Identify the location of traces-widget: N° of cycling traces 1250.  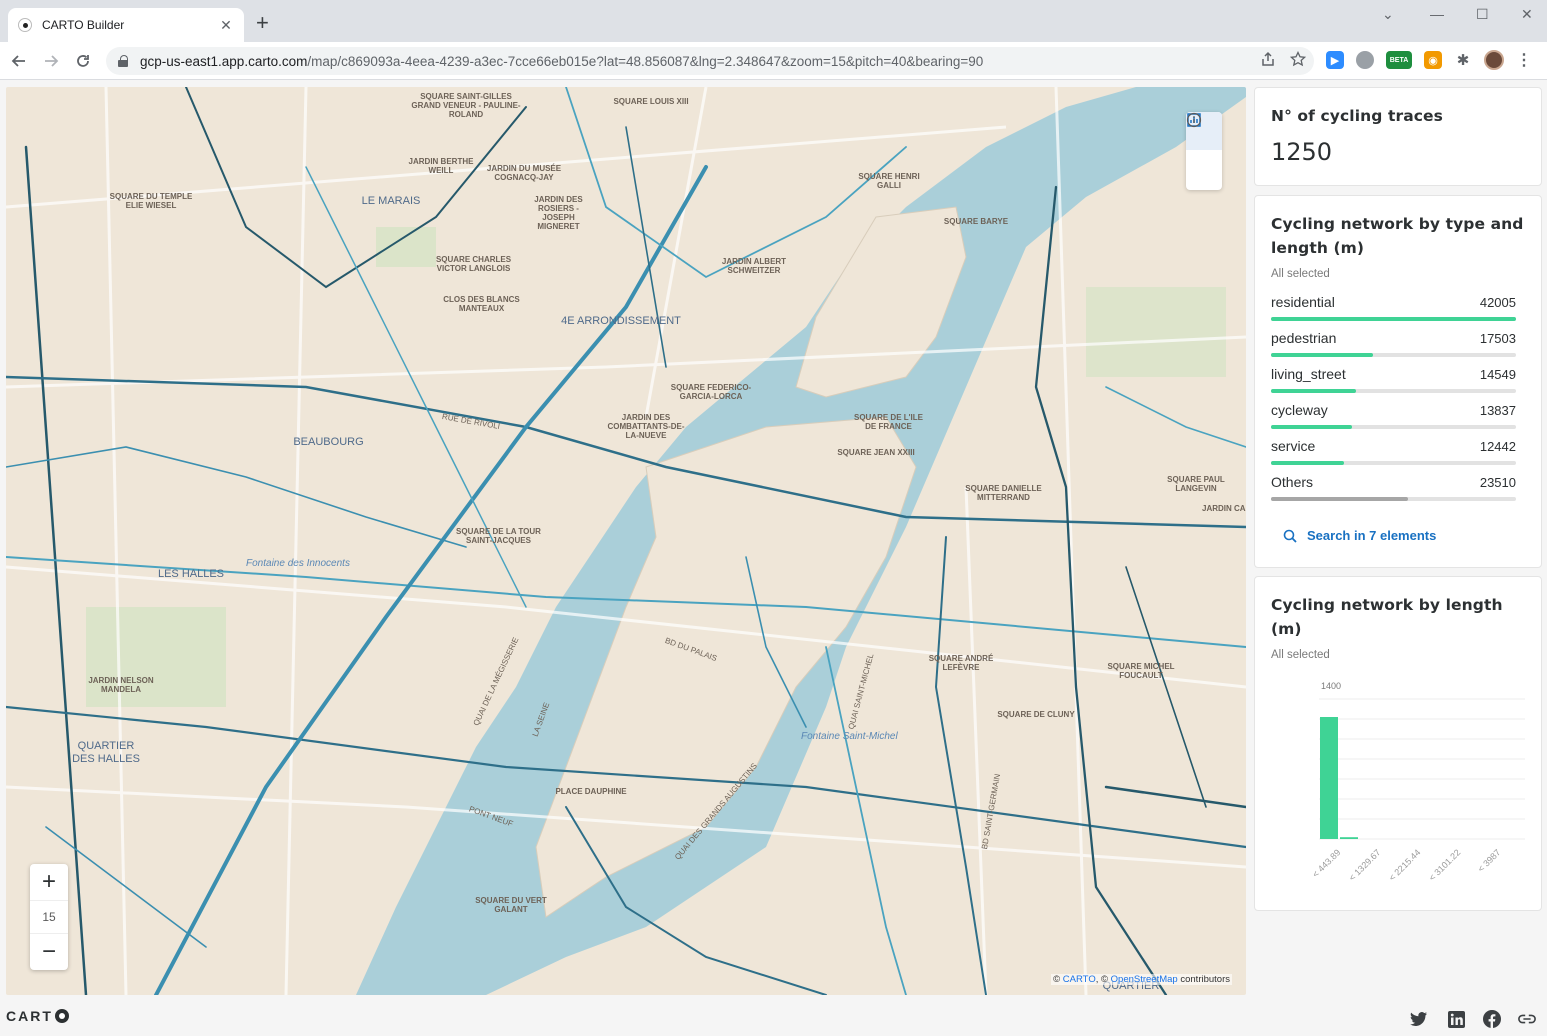
(1398, 136).